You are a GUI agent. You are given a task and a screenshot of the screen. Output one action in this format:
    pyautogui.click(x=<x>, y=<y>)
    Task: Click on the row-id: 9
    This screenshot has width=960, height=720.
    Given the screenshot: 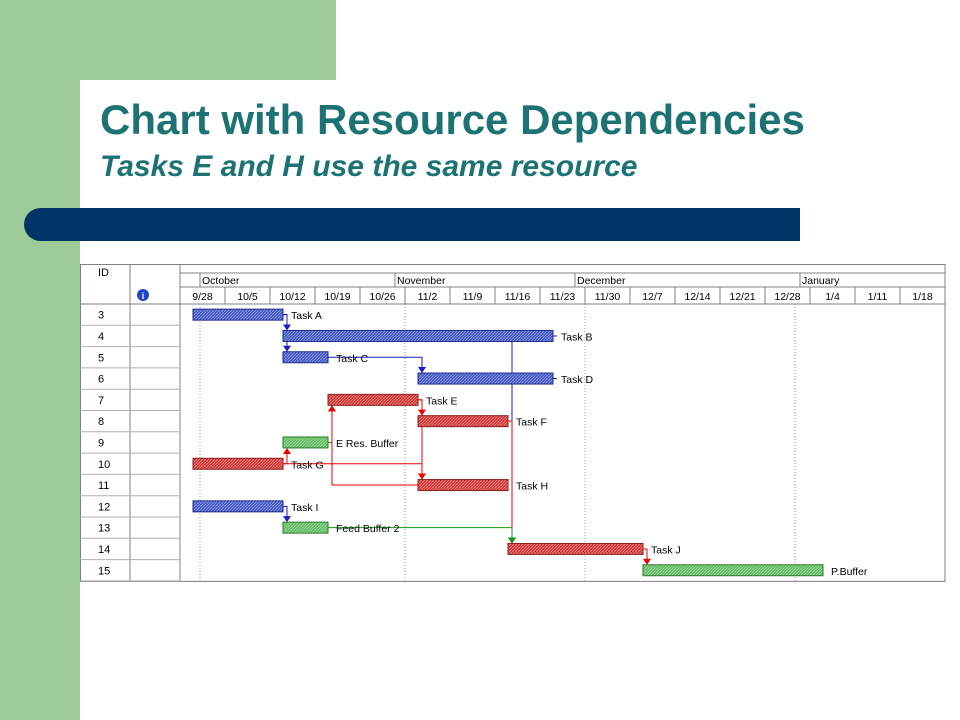 What is the action you would take?
    pyautogui.click(x=101, y=443)
    